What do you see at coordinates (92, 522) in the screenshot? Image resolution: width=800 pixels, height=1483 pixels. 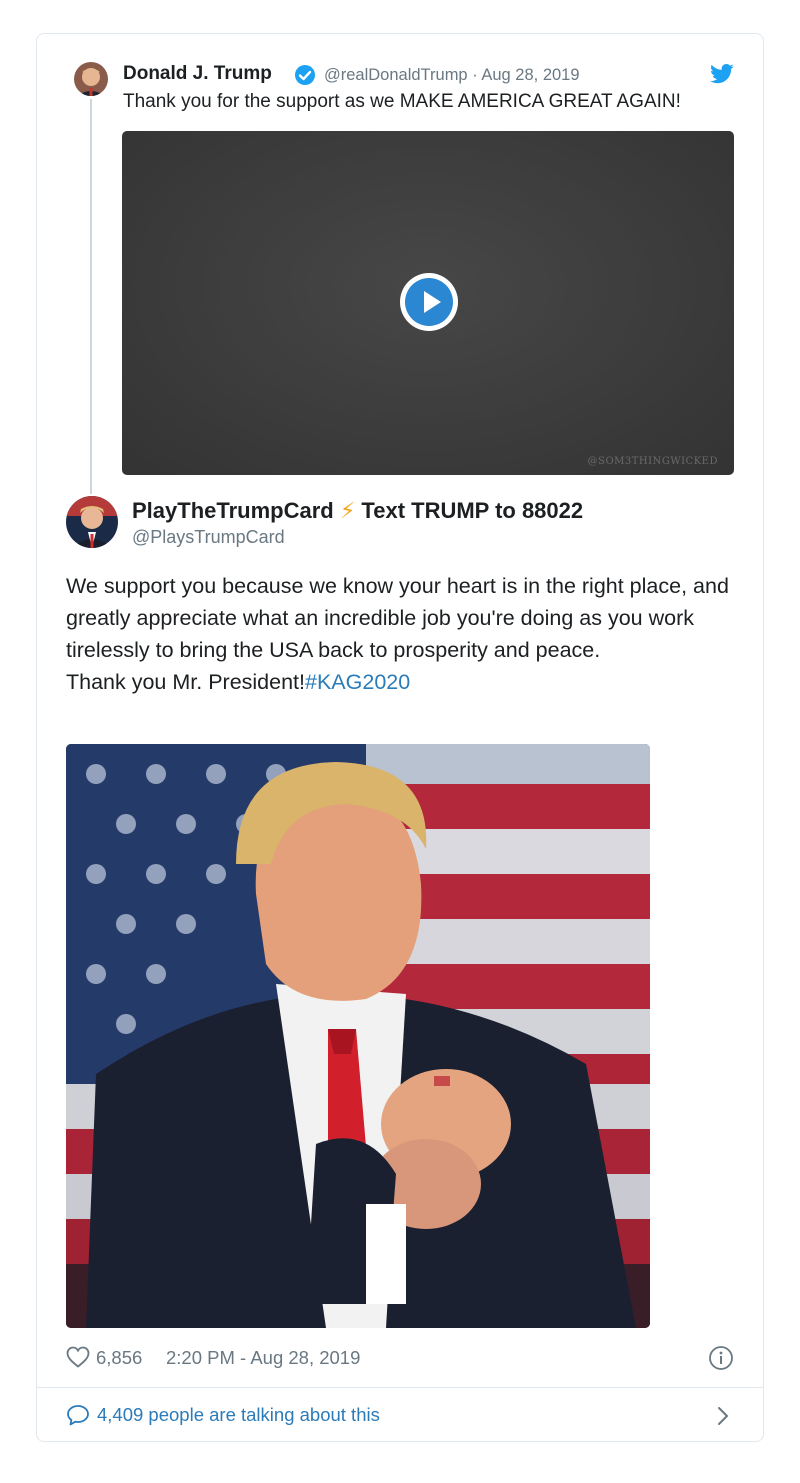 I see `quote-author-avatar` at bounding box center [92, 522].